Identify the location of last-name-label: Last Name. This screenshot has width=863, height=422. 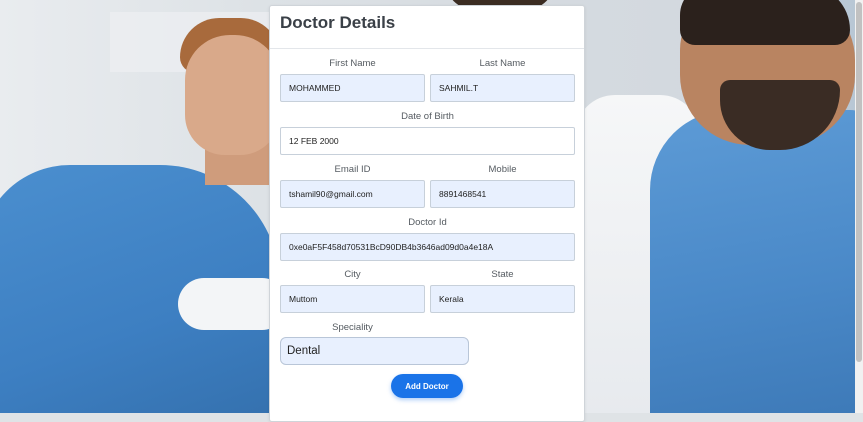
(502, 63).